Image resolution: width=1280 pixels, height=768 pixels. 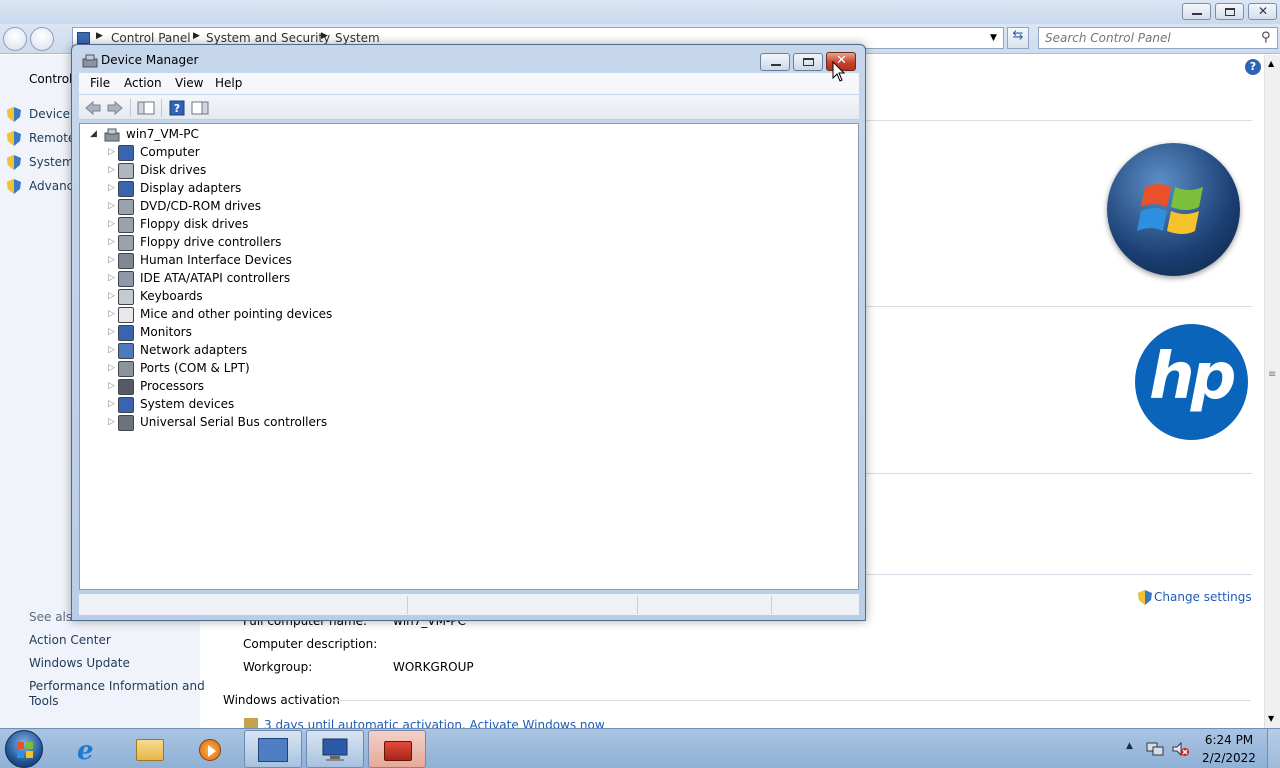 What do you see at coordinates (126, 351) in the screenshot?
I see `network-adapter-icon` at bounding box center [126, 351].